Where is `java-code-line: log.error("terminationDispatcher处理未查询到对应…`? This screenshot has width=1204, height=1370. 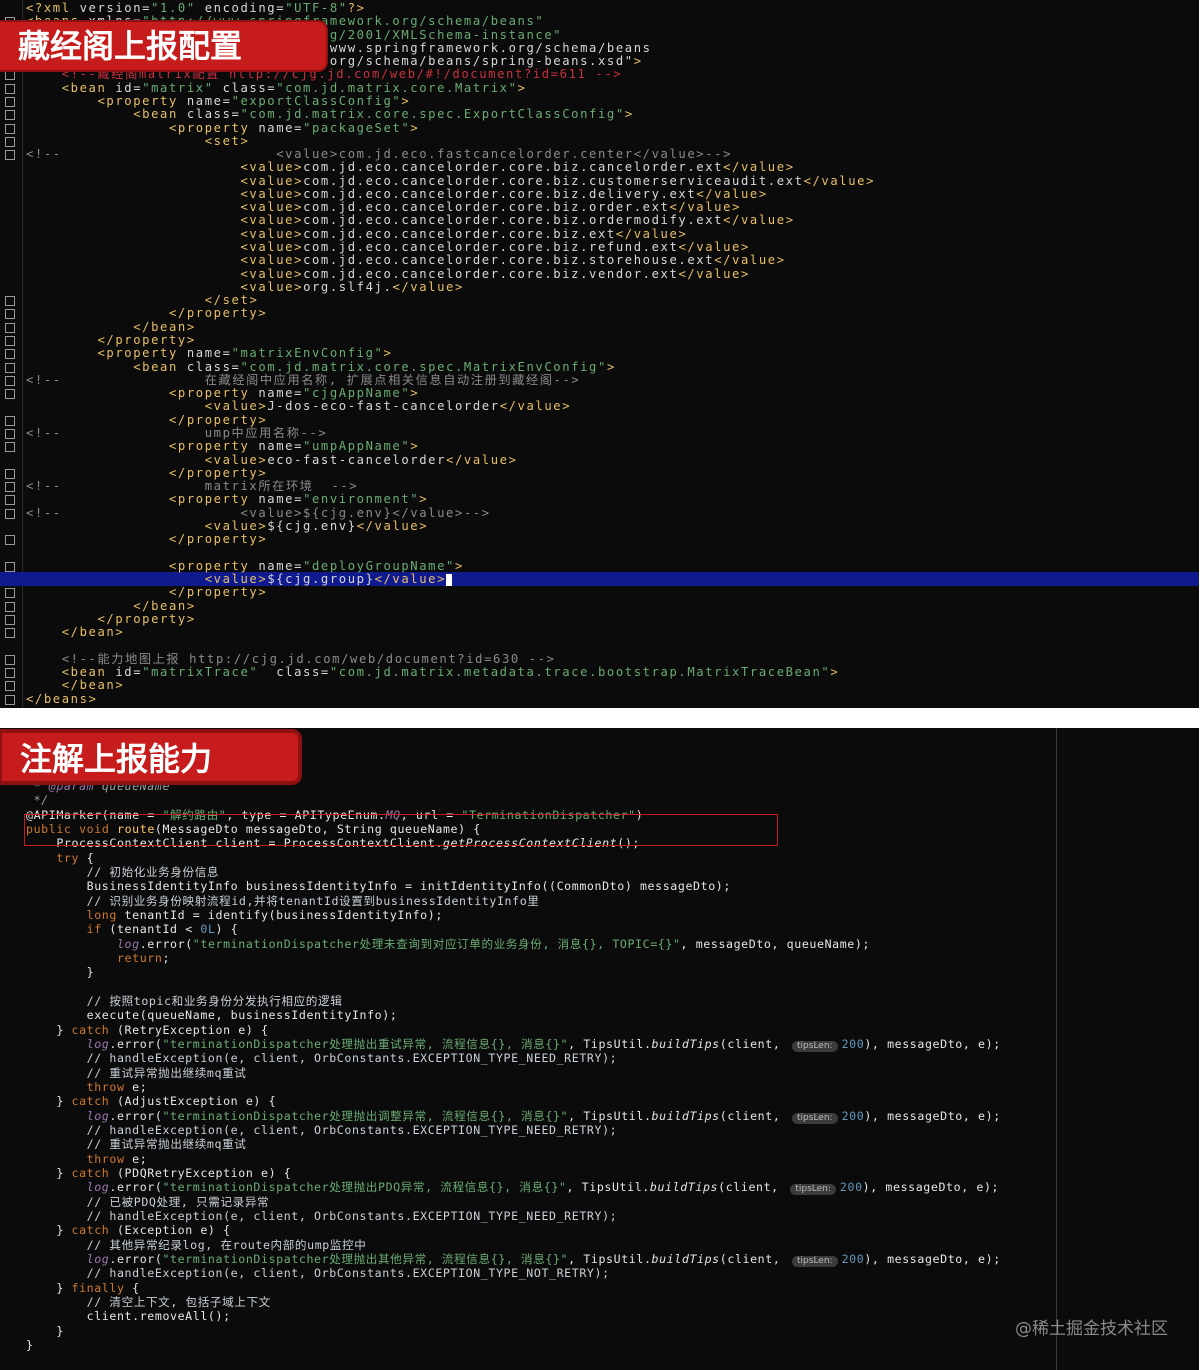
java-code-line: log.error("terminationDispatcher处理未查询到对应… is located at coordinates (493, 943).